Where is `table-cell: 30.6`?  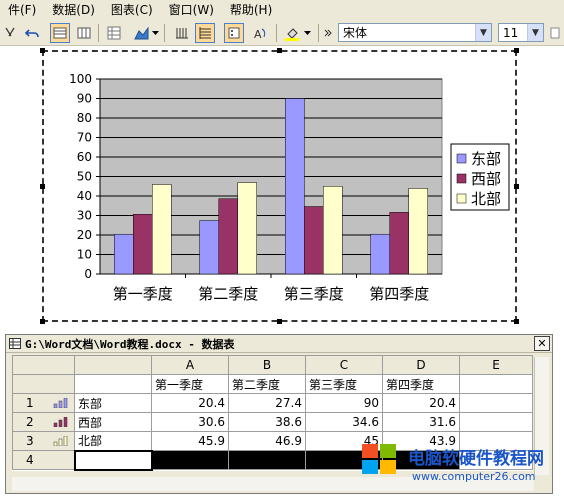 table-cell: 30.6 is located at coordinates (190, 422).